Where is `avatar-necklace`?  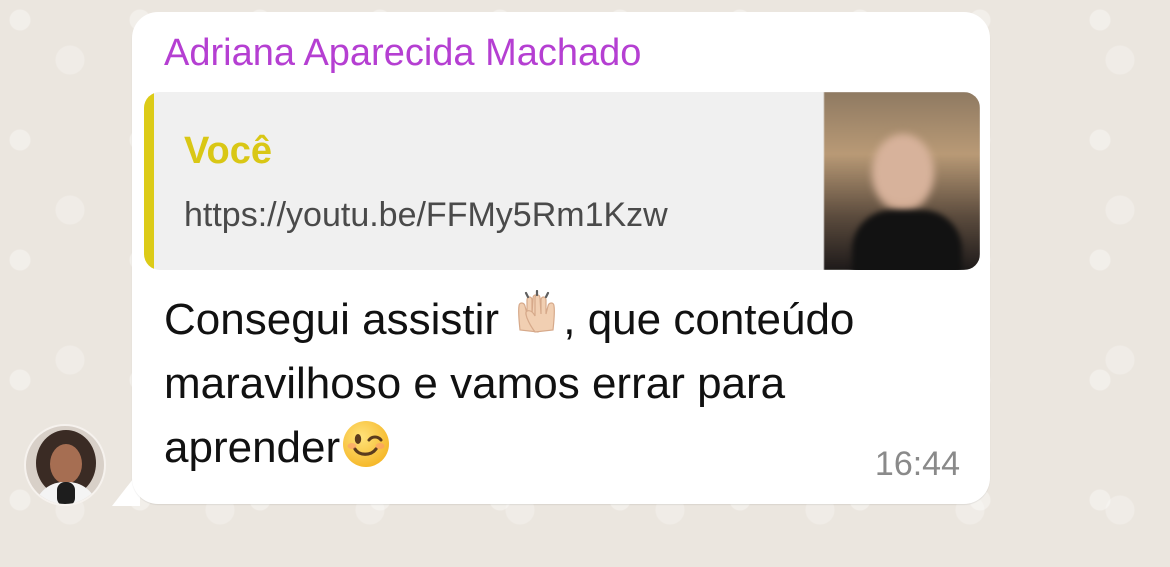
avatar-necklace is located at coordinates (66, 493).